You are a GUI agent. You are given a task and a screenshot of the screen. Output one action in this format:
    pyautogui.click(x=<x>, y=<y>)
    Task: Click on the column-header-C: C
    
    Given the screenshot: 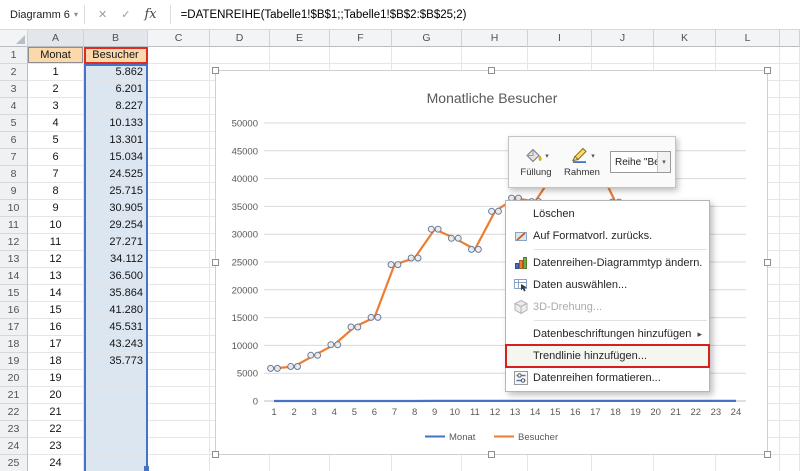 What is the action you would take?
    pyautogui.click(x=179, y=38)
    